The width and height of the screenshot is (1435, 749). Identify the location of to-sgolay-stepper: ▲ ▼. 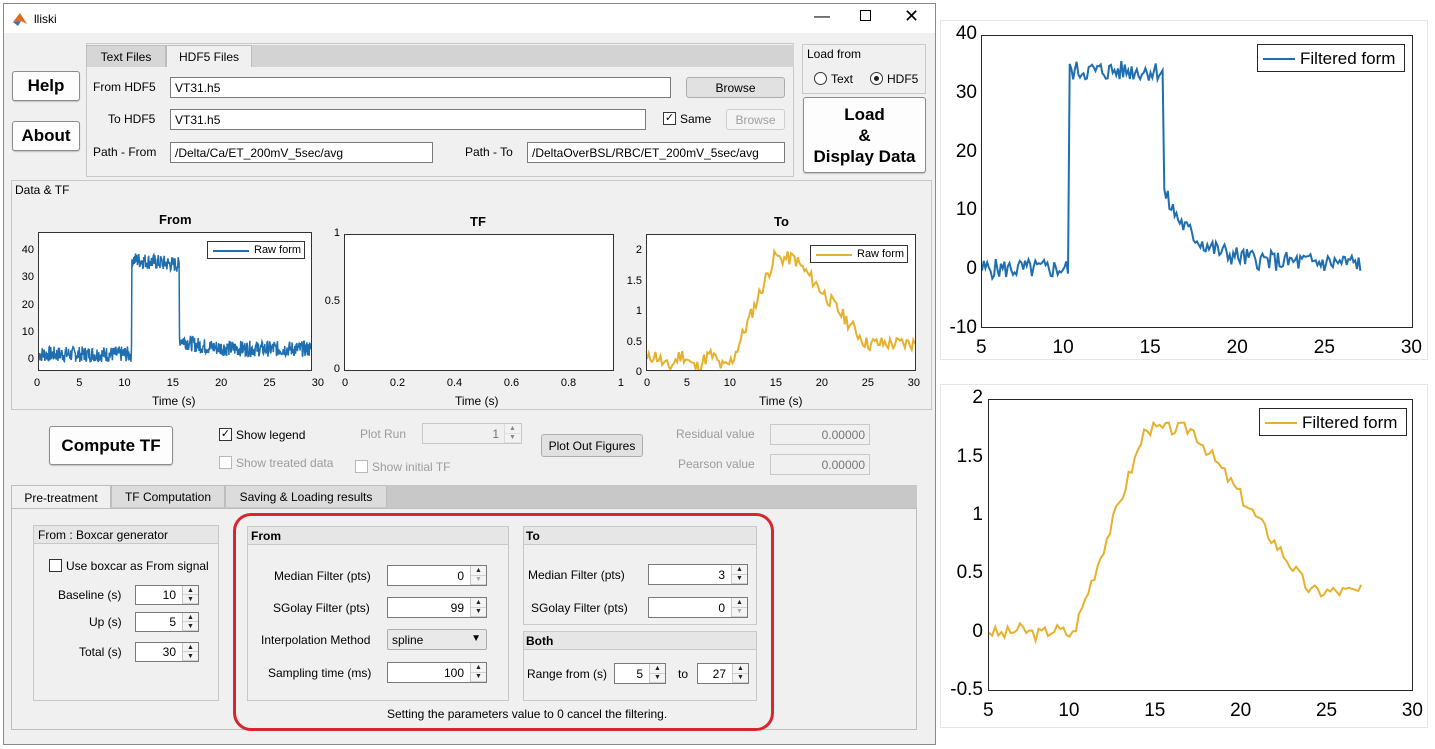
(739, 607).